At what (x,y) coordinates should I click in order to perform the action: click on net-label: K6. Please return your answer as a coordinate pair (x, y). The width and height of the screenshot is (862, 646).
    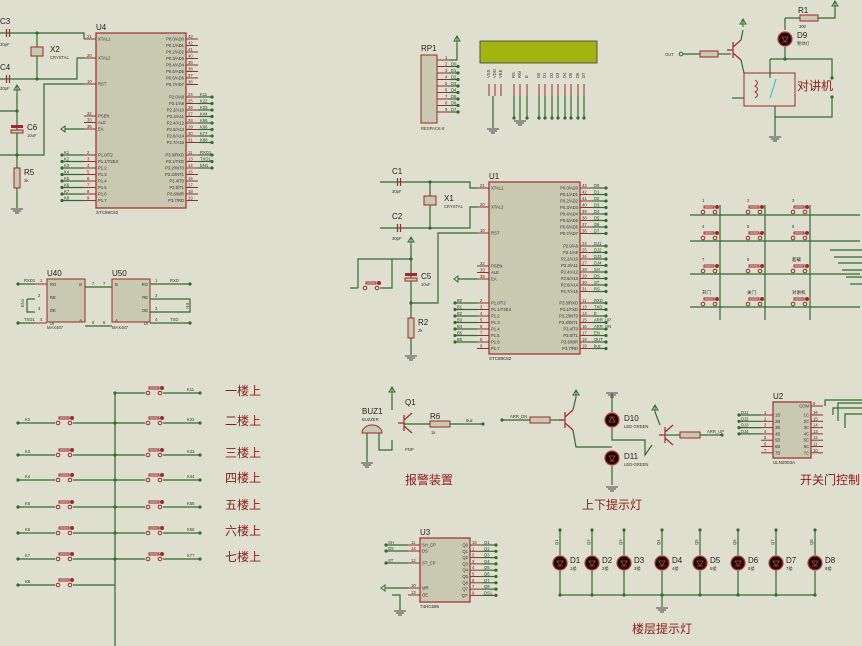
    Looking at the image, I should click on (67, 185).